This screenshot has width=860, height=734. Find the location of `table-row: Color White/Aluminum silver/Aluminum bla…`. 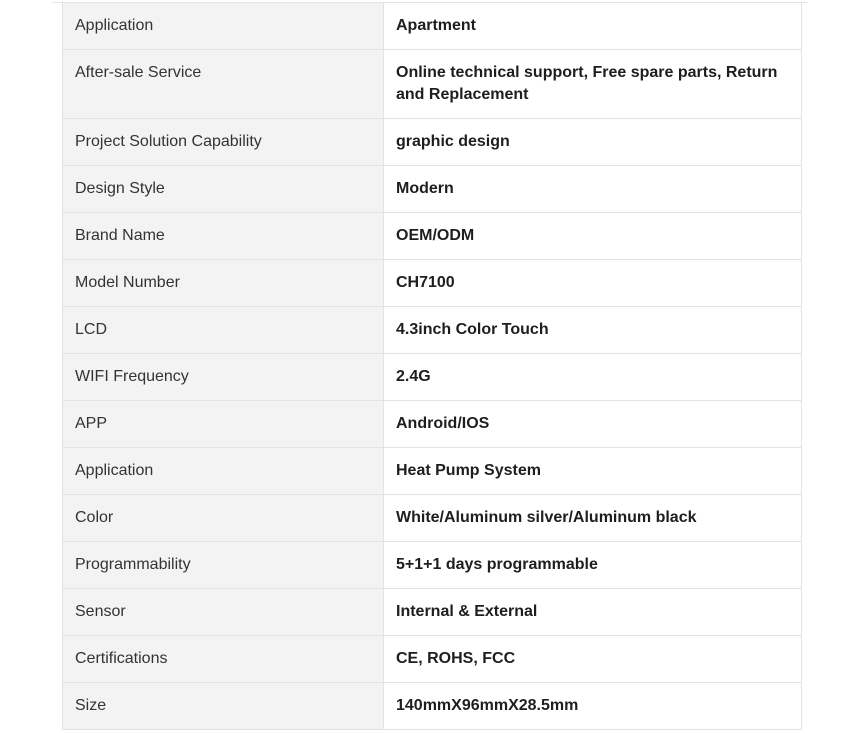

table-row: Color White/Aluminum silver/Aluminum bla… is located at coordinates (432, 518).